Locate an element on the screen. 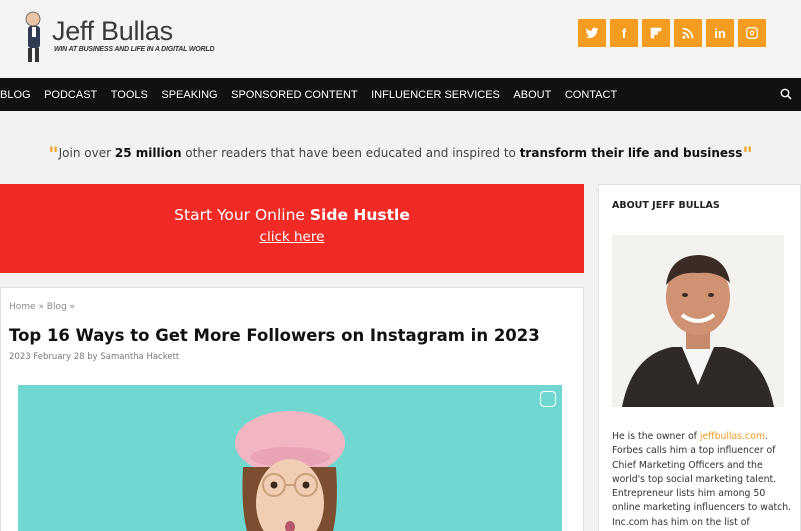 The width and height of the screenshot is (801, 531). flipboard-icon is located at coordinates (656, 33).